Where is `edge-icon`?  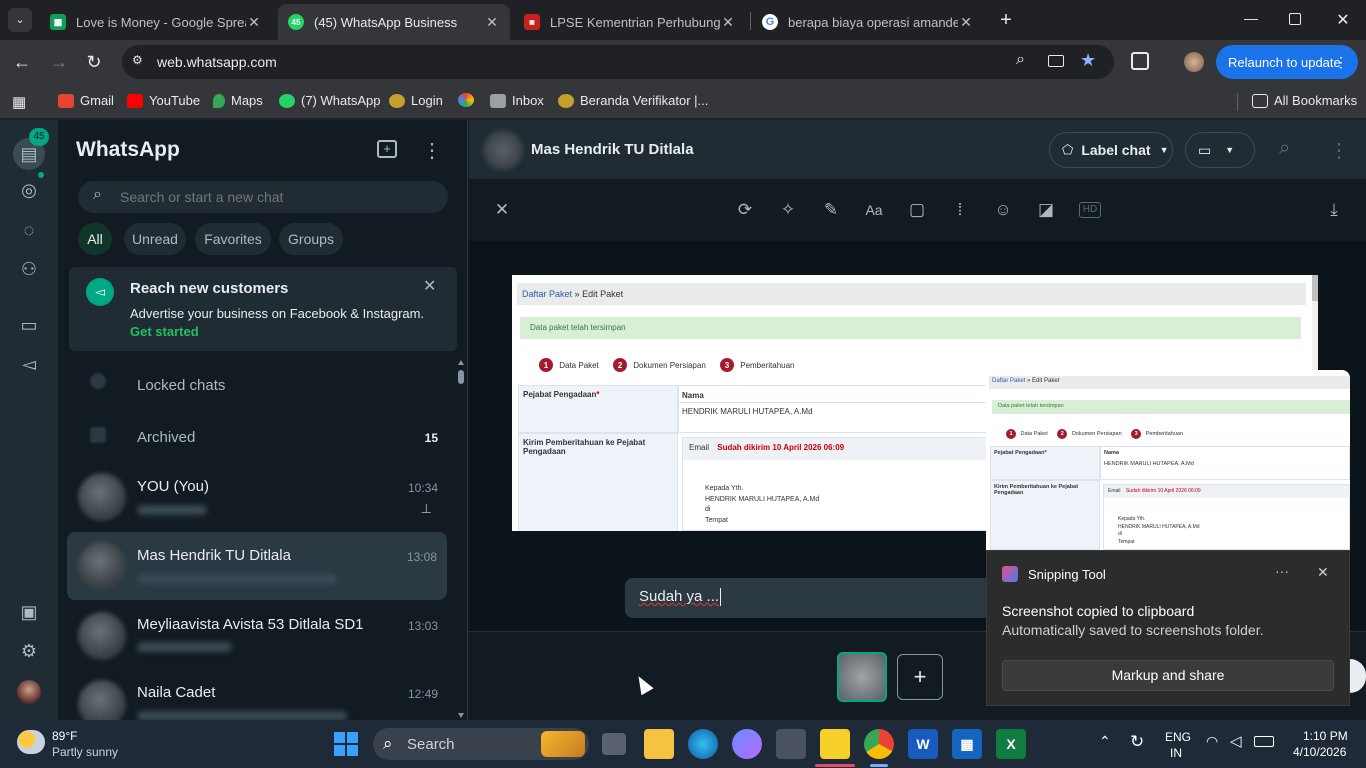
edge-icon is located at coordinates (703, 744).